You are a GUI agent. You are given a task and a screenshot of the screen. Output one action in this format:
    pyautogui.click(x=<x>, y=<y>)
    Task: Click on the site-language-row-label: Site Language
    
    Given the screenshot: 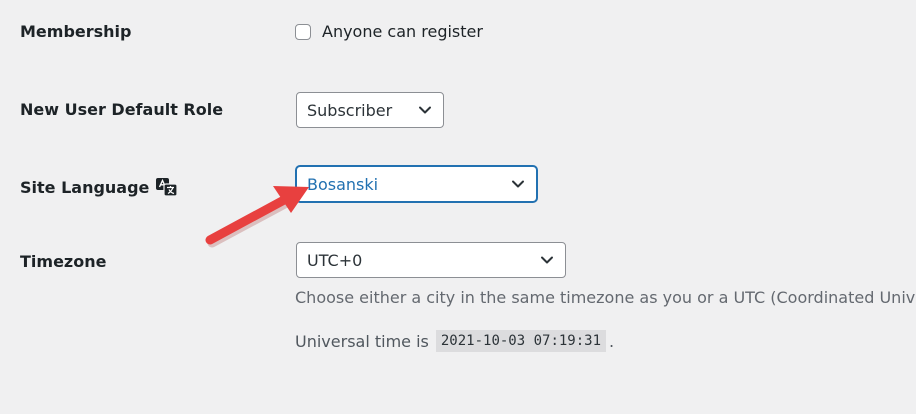 What is the action you would take?
    pyautogui.click(x=99, y=187)
    